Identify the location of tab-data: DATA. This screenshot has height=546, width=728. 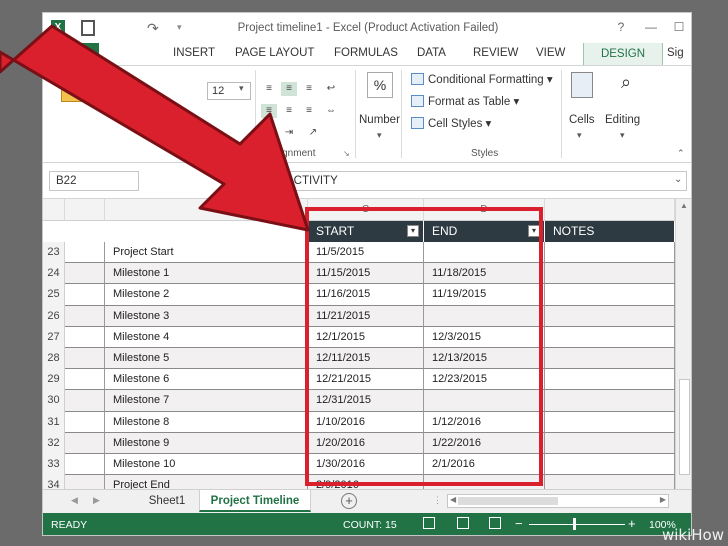
(431, 53).